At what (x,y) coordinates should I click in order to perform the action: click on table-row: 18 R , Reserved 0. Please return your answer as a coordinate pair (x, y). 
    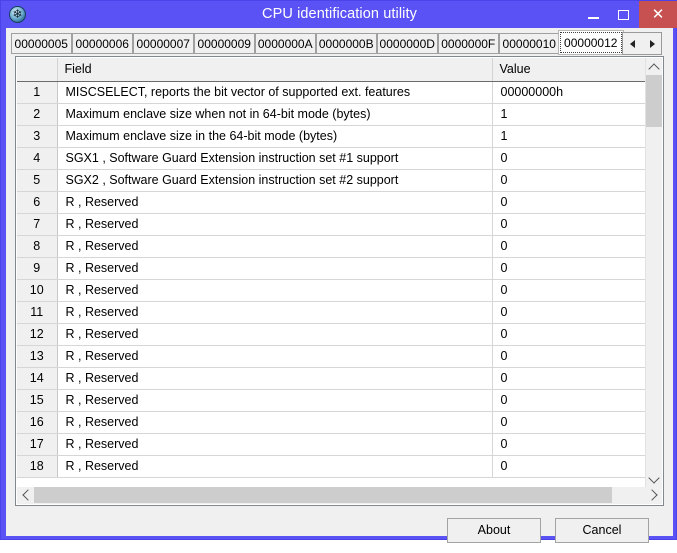
    Looking at the image, I should click on (331, 466).